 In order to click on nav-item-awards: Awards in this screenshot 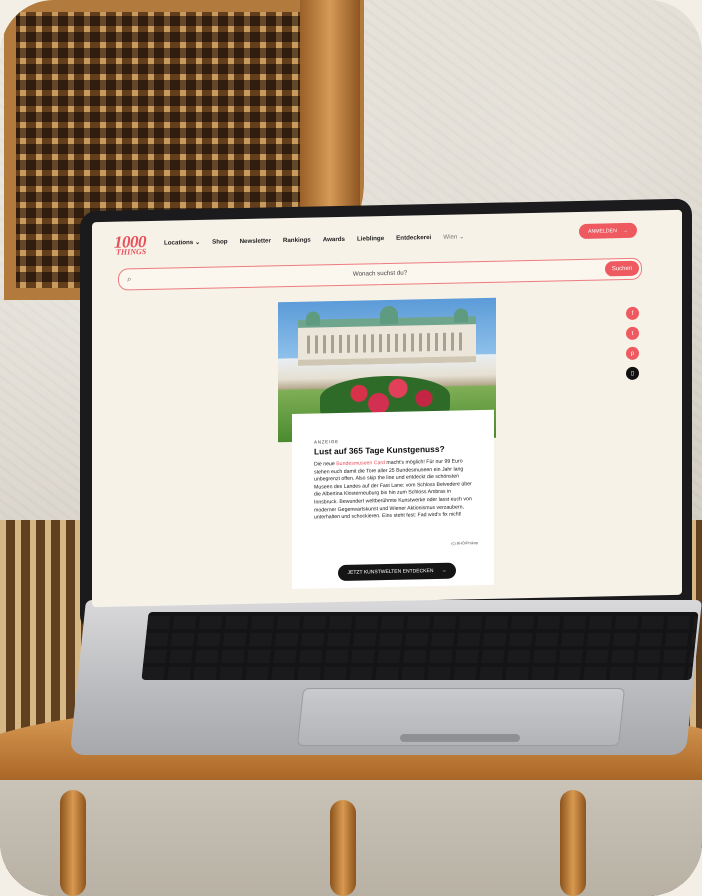, I will do `click(334, 239)`.